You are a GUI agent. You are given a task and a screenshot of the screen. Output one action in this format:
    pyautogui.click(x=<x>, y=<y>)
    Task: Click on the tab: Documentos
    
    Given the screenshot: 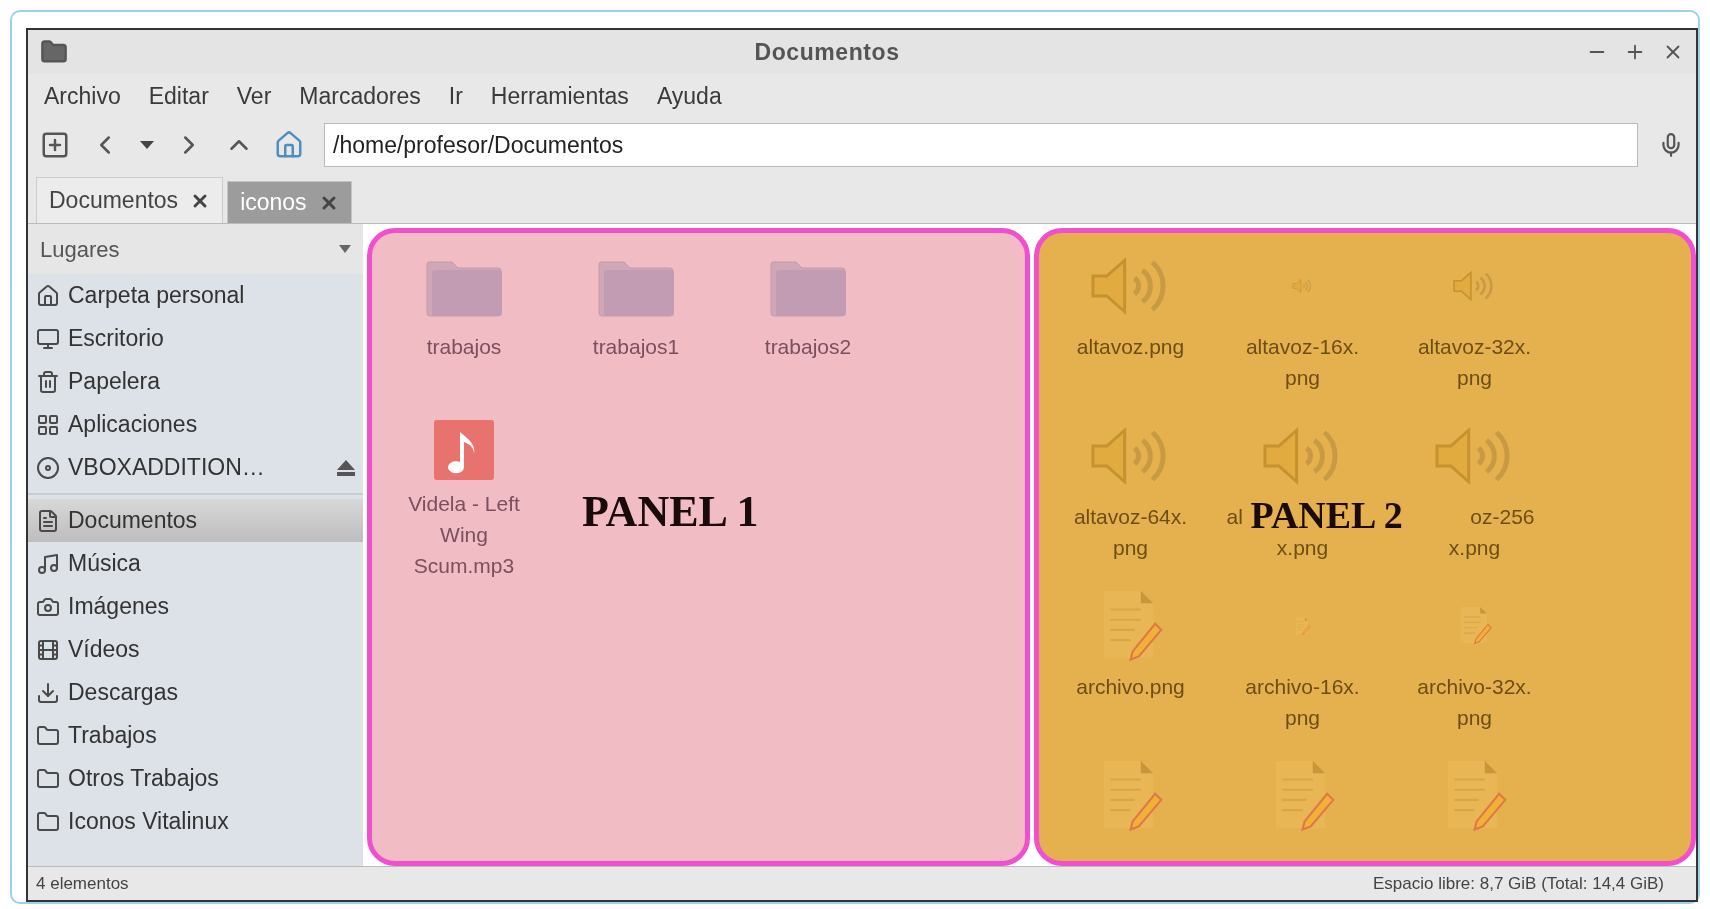 What is the action you would take?
    pyautogui.click(x=130, y=200)
    